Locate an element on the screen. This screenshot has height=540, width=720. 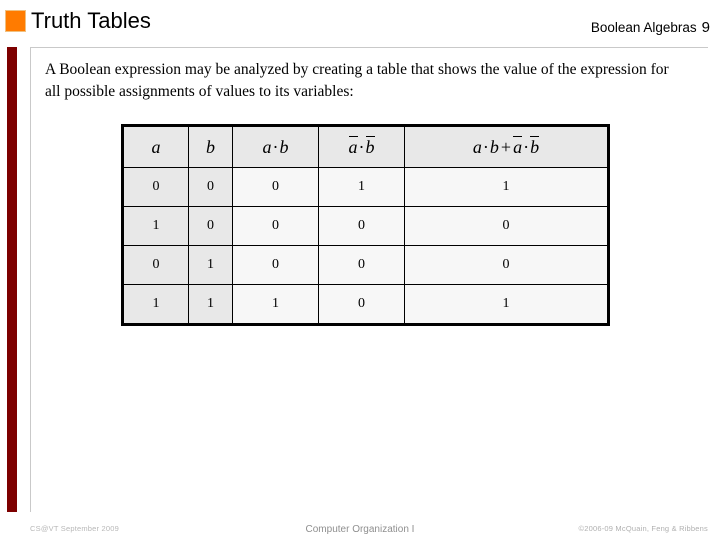
header-topic-label: Boolean Algebras is located at coordinates (643, 27).